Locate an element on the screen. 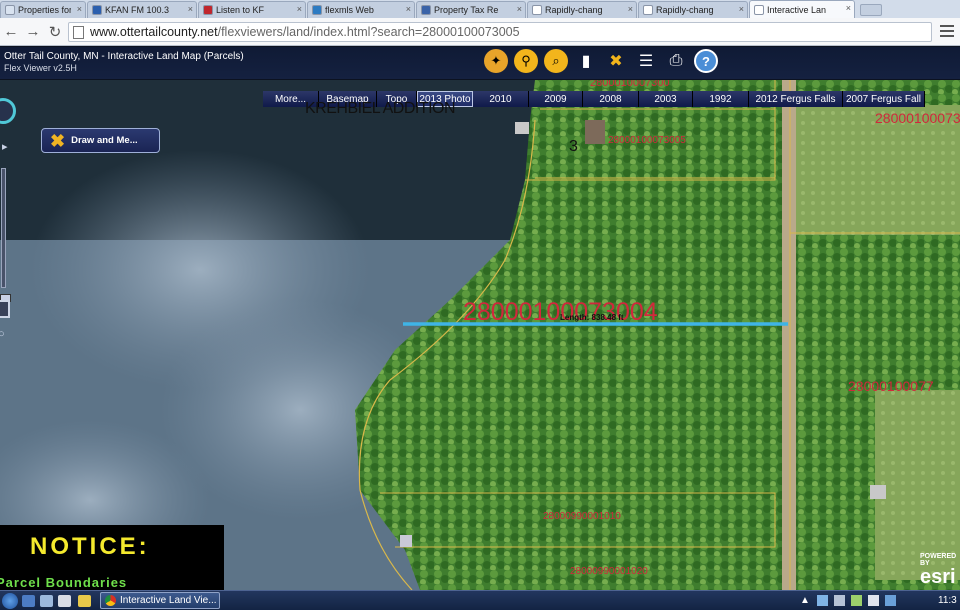 This screenshot has height=610, width=960. subdivision-label: KREHBIEL ADDITION is located at coordinates (380, 108).